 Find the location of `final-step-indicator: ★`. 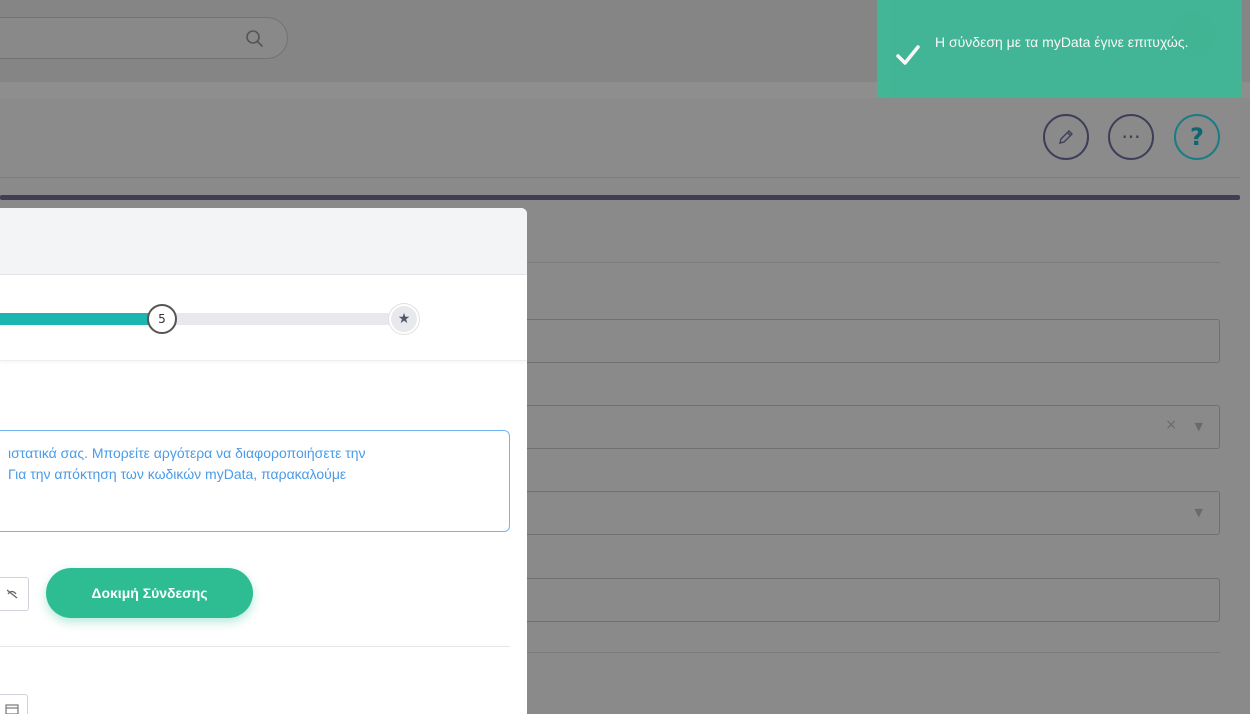

final-step-indicator: ★ is located at coordinates (404, 319).